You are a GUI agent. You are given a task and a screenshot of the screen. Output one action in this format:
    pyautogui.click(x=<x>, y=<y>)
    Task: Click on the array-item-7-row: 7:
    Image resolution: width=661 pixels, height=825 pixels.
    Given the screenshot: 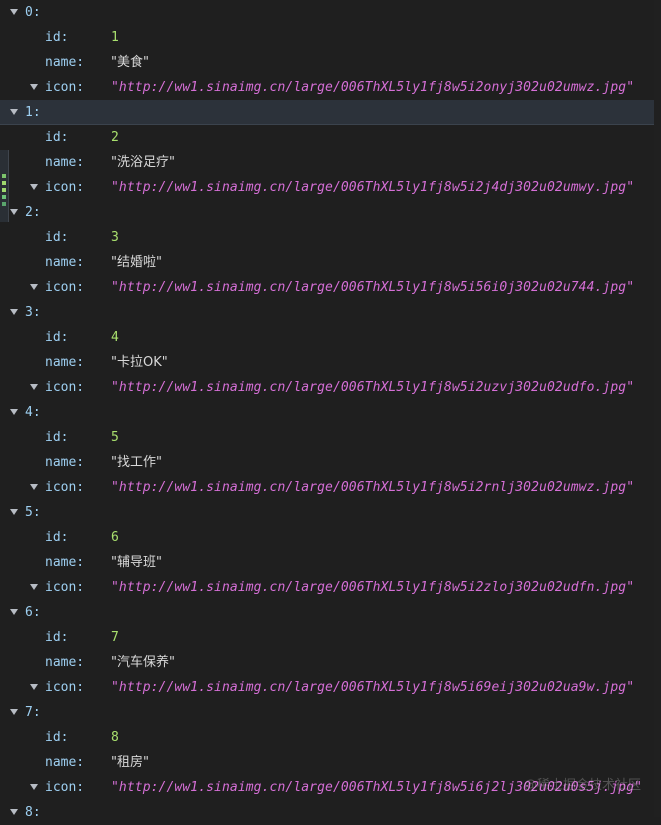 What is the action you would take?
    pyautogui.click(x=330, y=712)
    